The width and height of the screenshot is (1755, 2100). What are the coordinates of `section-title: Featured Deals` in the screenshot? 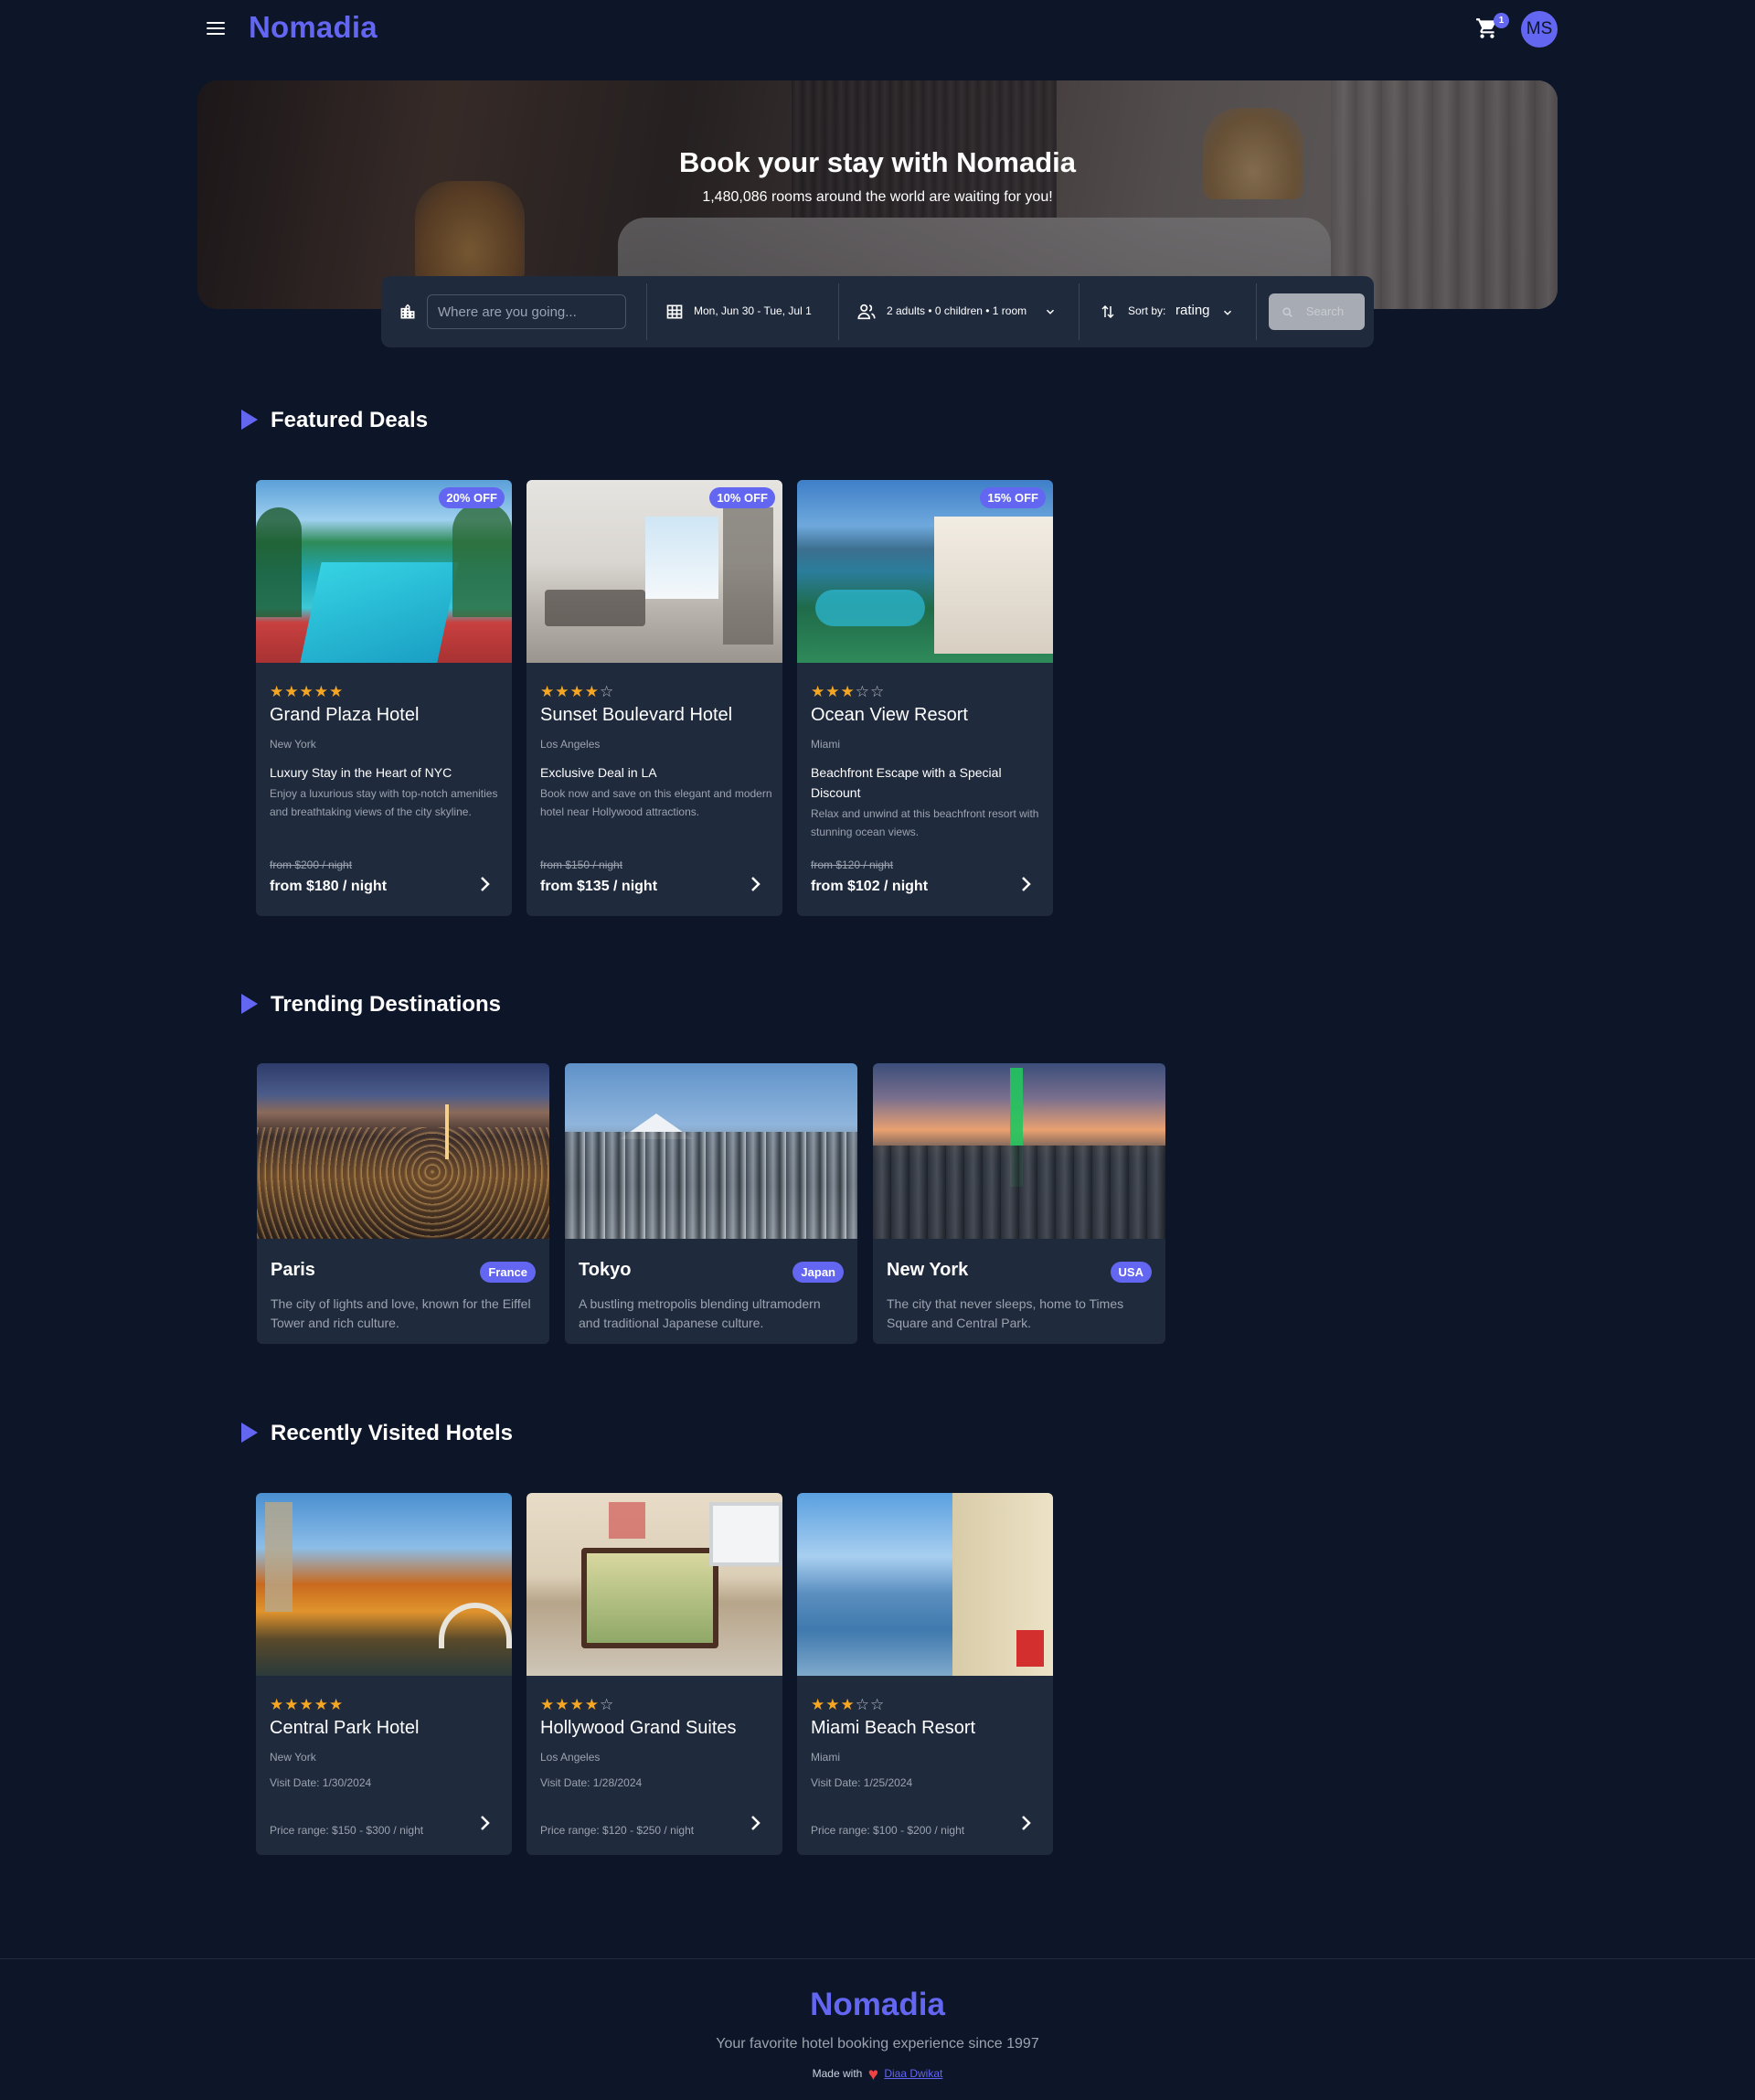 It's located at (350, 420).